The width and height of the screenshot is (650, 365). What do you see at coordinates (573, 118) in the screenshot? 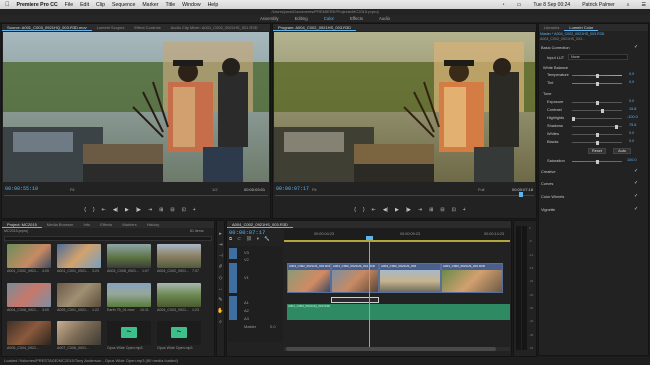
I see `highlights-knob` at bounding box center [573, 118].